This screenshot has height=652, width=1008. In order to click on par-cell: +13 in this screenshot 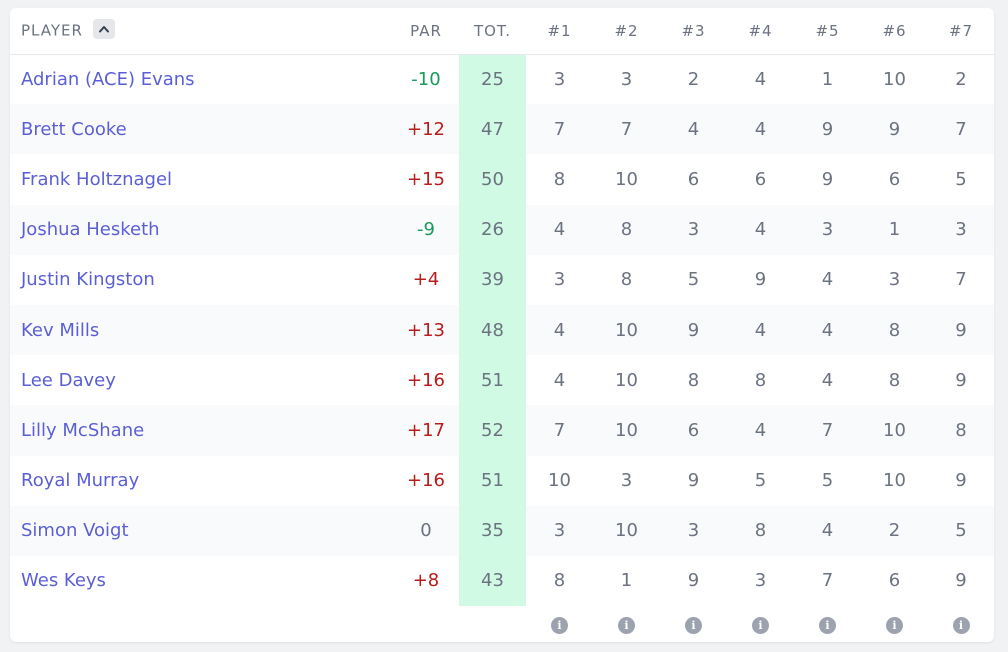, I will do `click(426, 330)`.